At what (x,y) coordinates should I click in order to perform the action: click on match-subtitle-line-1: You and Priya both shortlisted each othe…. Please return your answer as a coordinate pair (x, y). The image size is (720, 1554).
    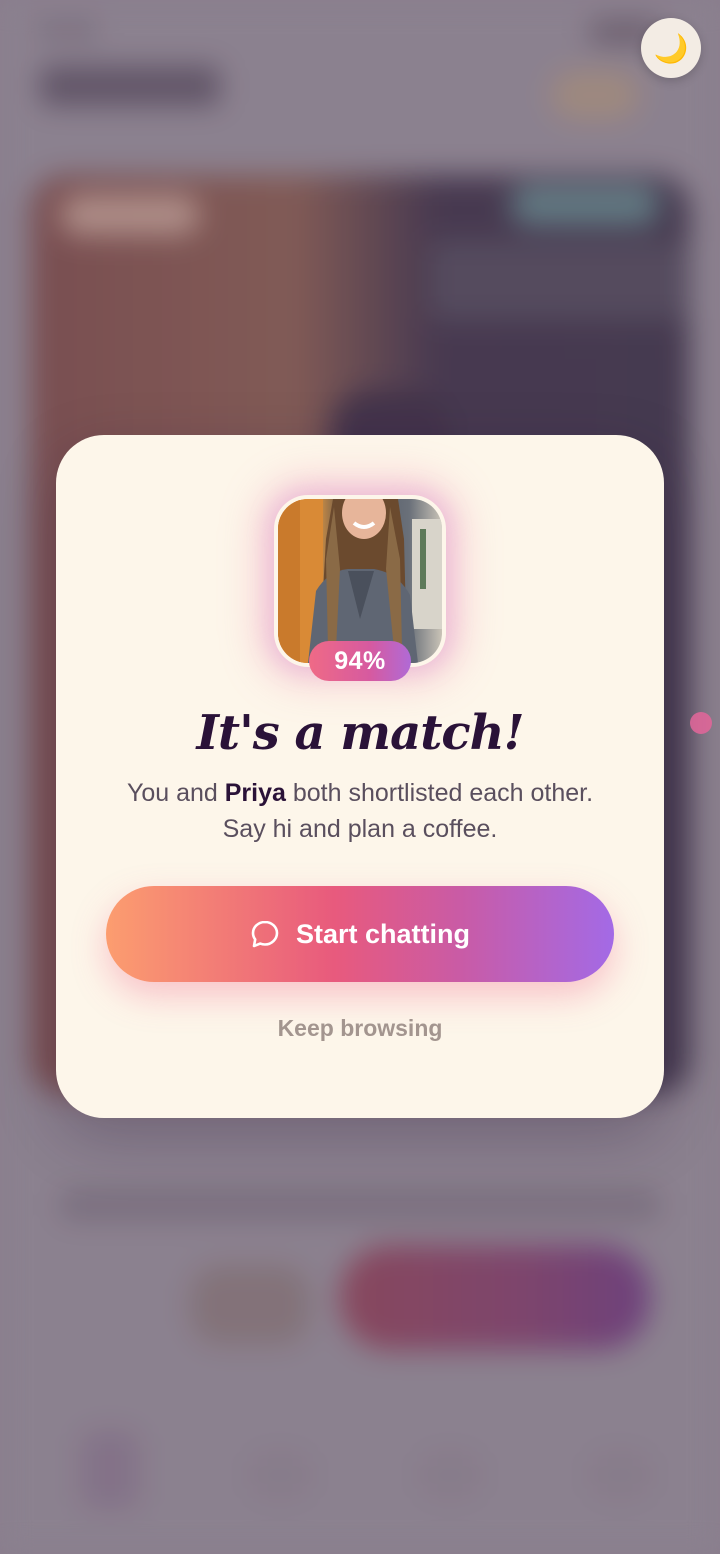
    Looking at the image, I should click on (360, 793).